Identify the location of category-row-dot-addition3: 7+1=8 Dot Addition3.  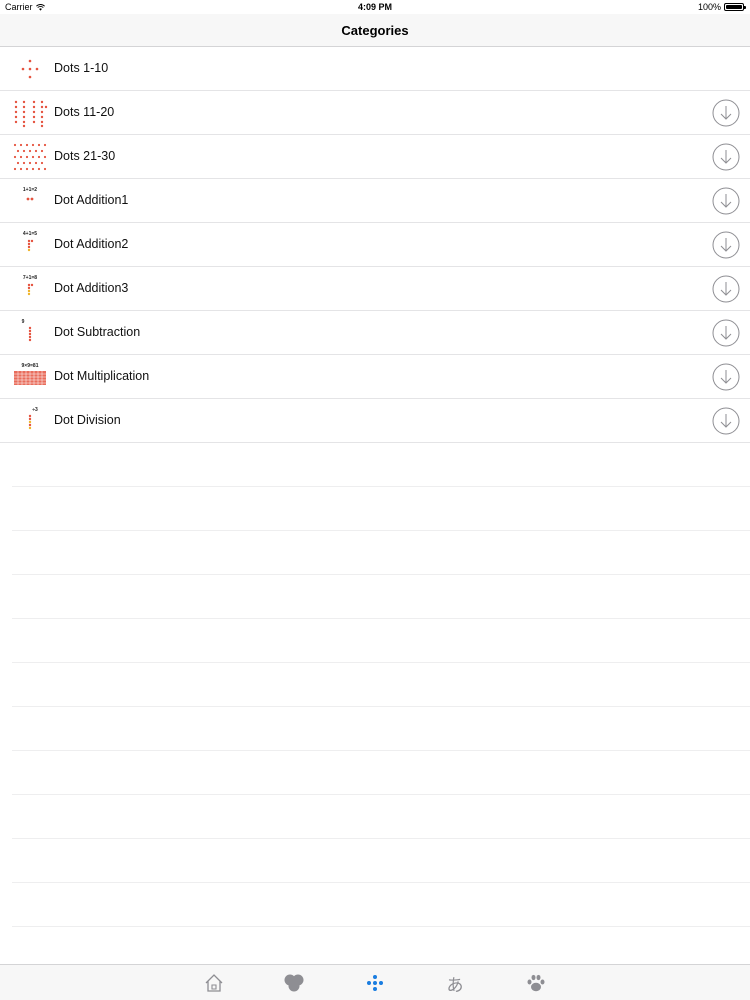
(375, 289).